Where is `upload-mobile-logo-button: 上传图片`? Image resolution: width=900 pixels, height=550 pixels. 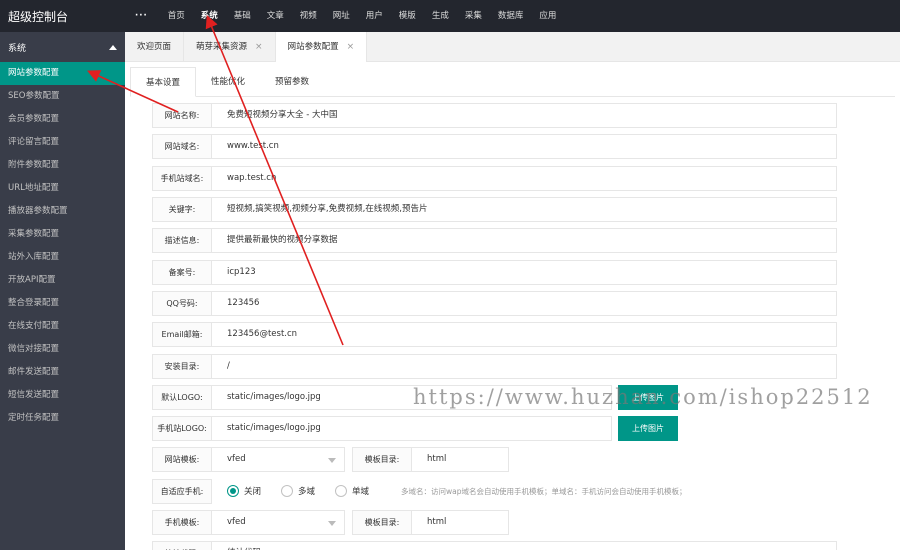 upload-mobile-logo-button: 上传图片 is located at coordinates (648, 429).